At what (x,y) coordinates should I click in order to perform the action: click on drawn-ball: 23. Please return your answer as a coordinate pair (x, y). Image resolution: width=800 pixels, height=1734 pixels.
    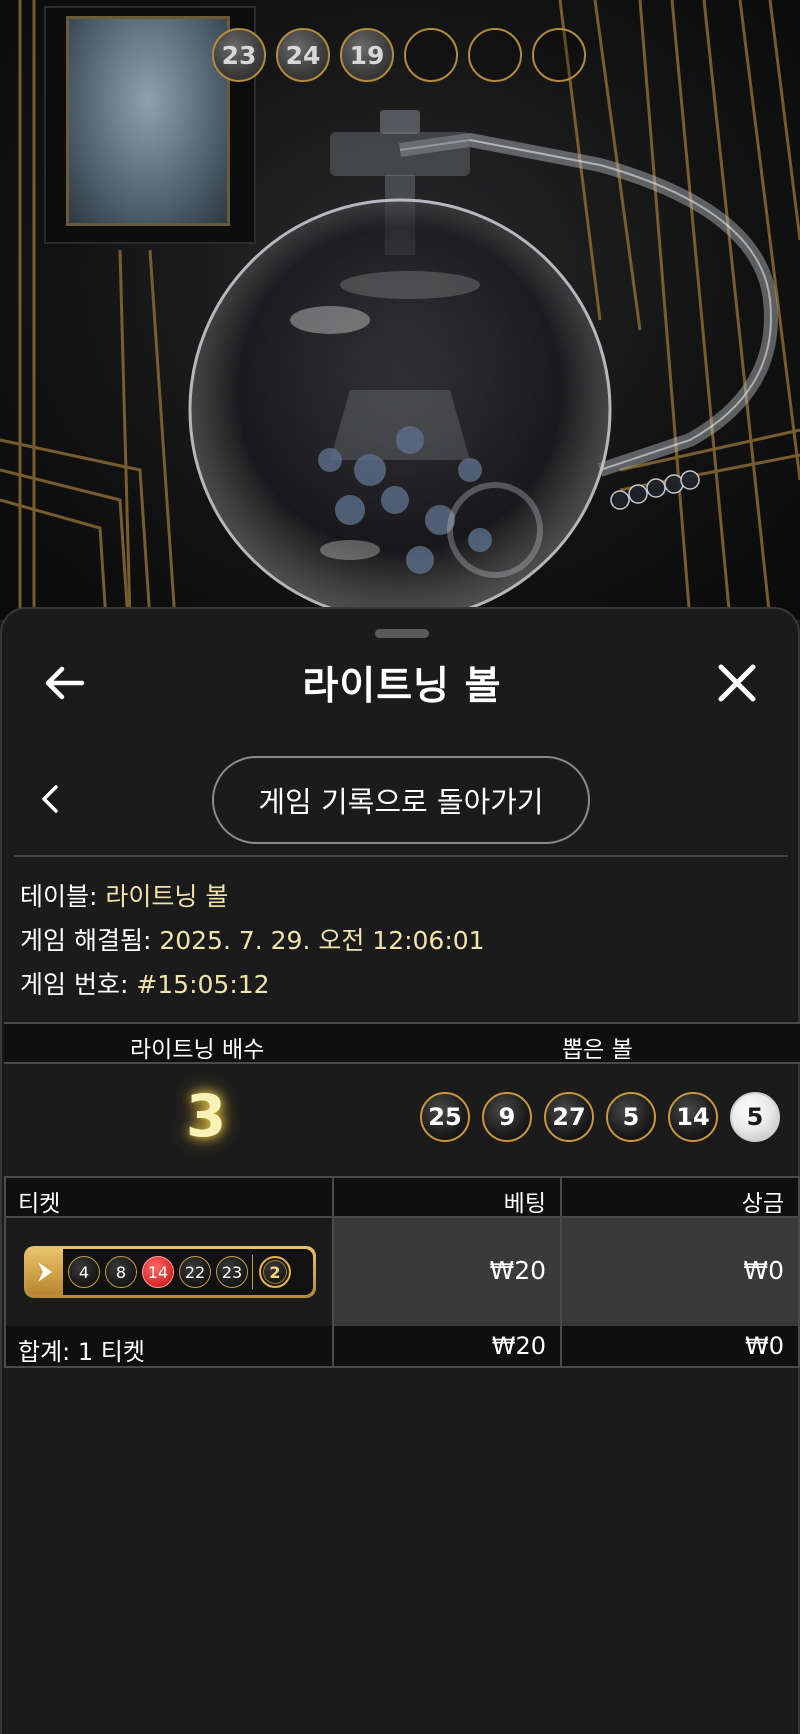
    Looking at the image, I should click on (239, 55).